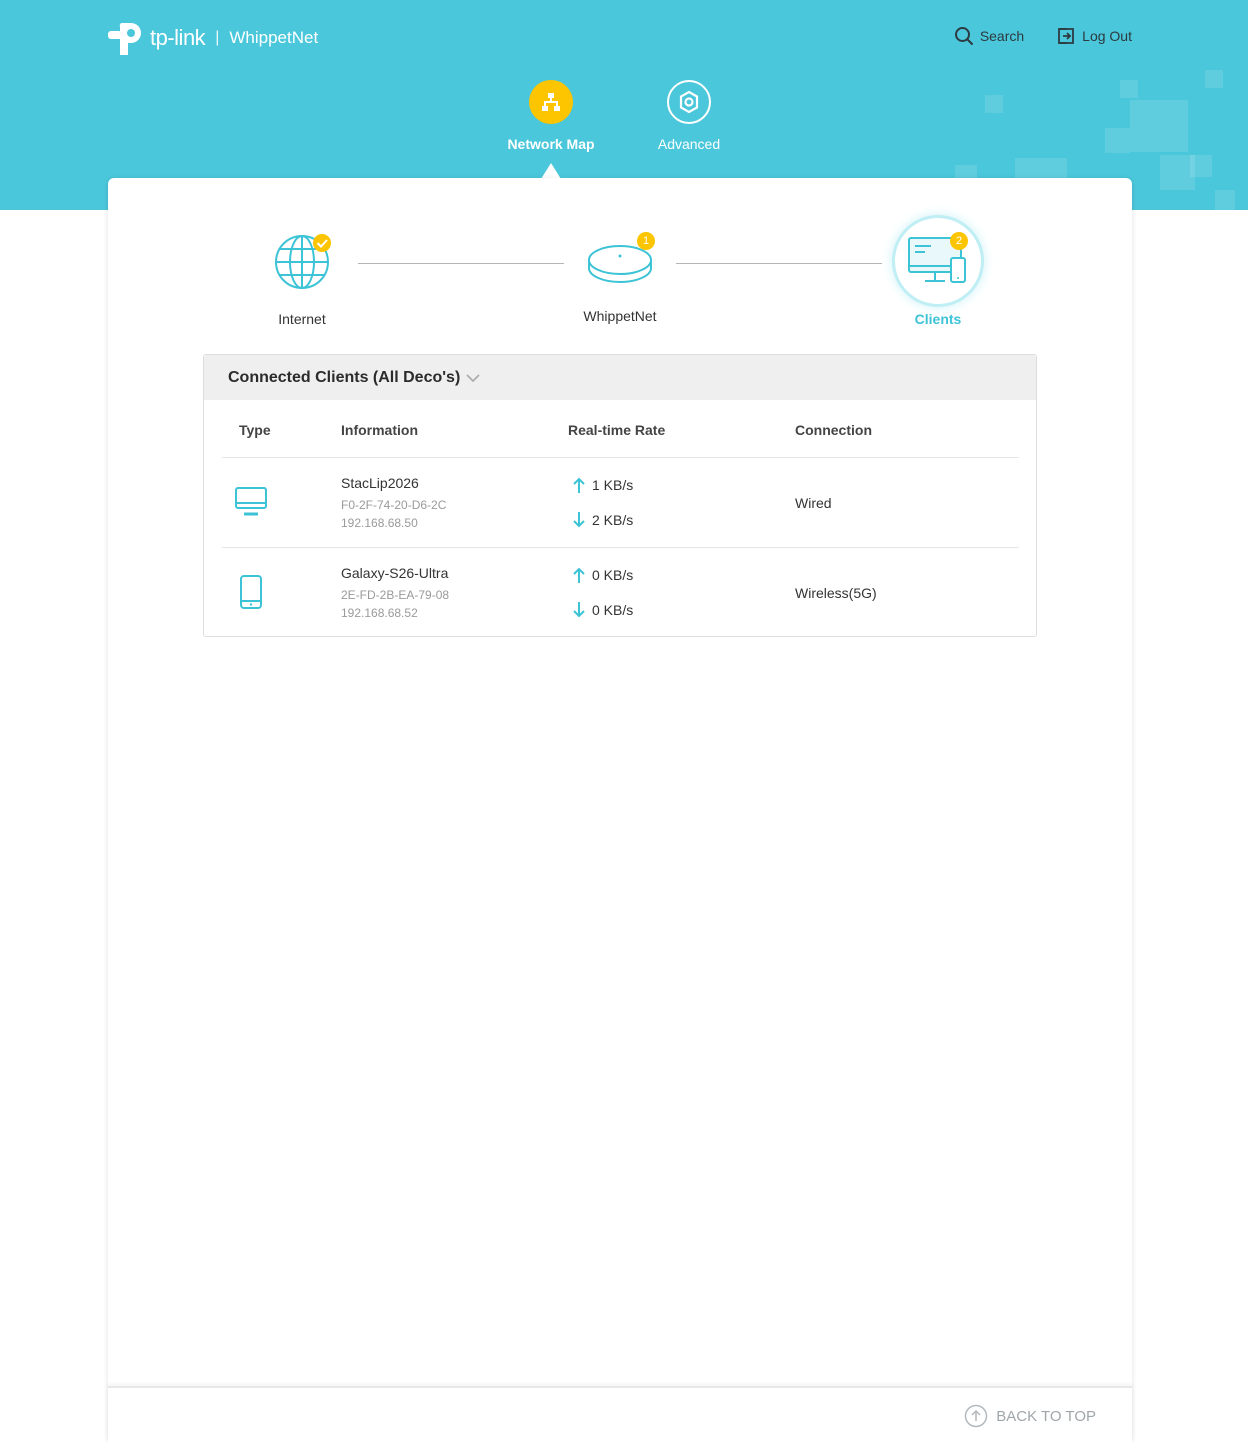 The image size is (1248, 1442). I want to click on clients-label: Clients, so click(938, 319).